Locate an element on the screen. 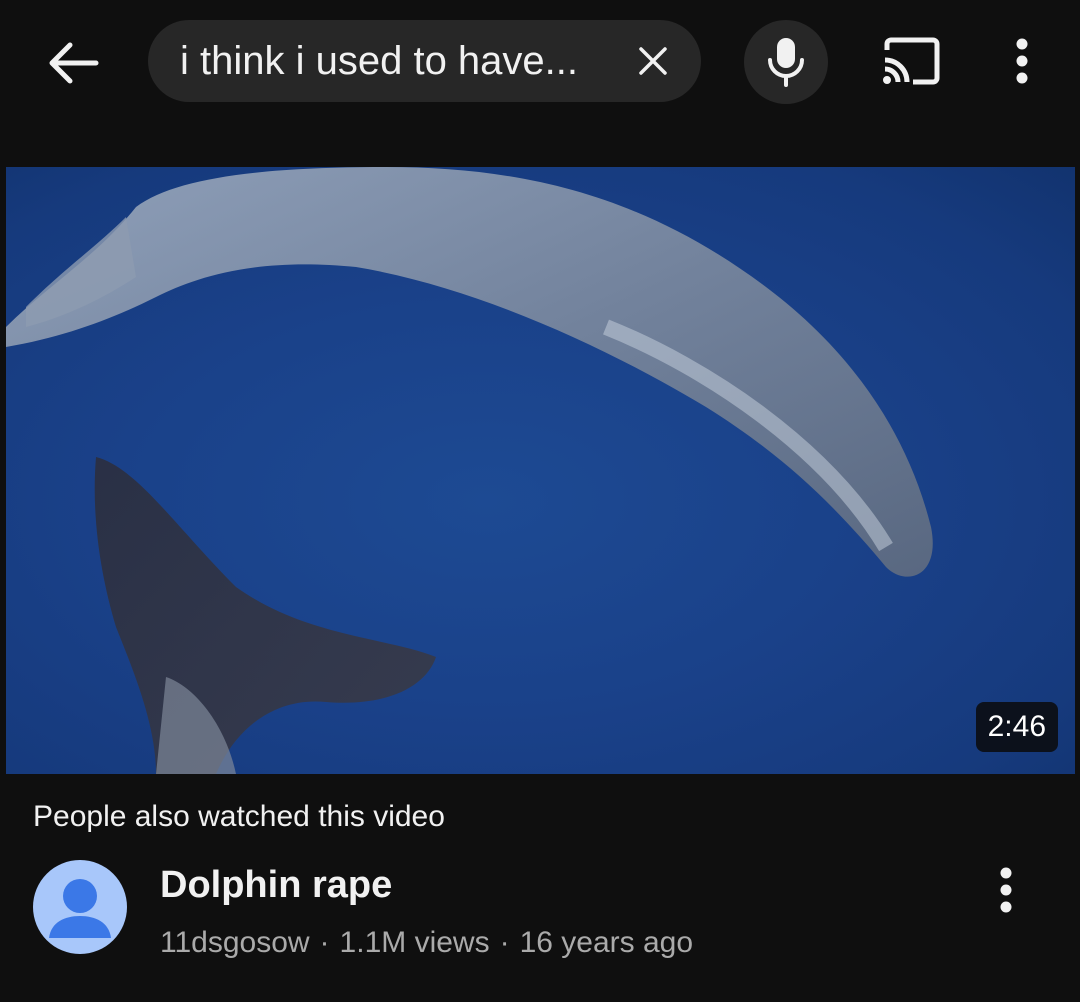 This screenshot has height=1002, width=1080. video-metadata: 11dsgosow · 1.1M views · 16 years ago is located at coordinates (426, 943).